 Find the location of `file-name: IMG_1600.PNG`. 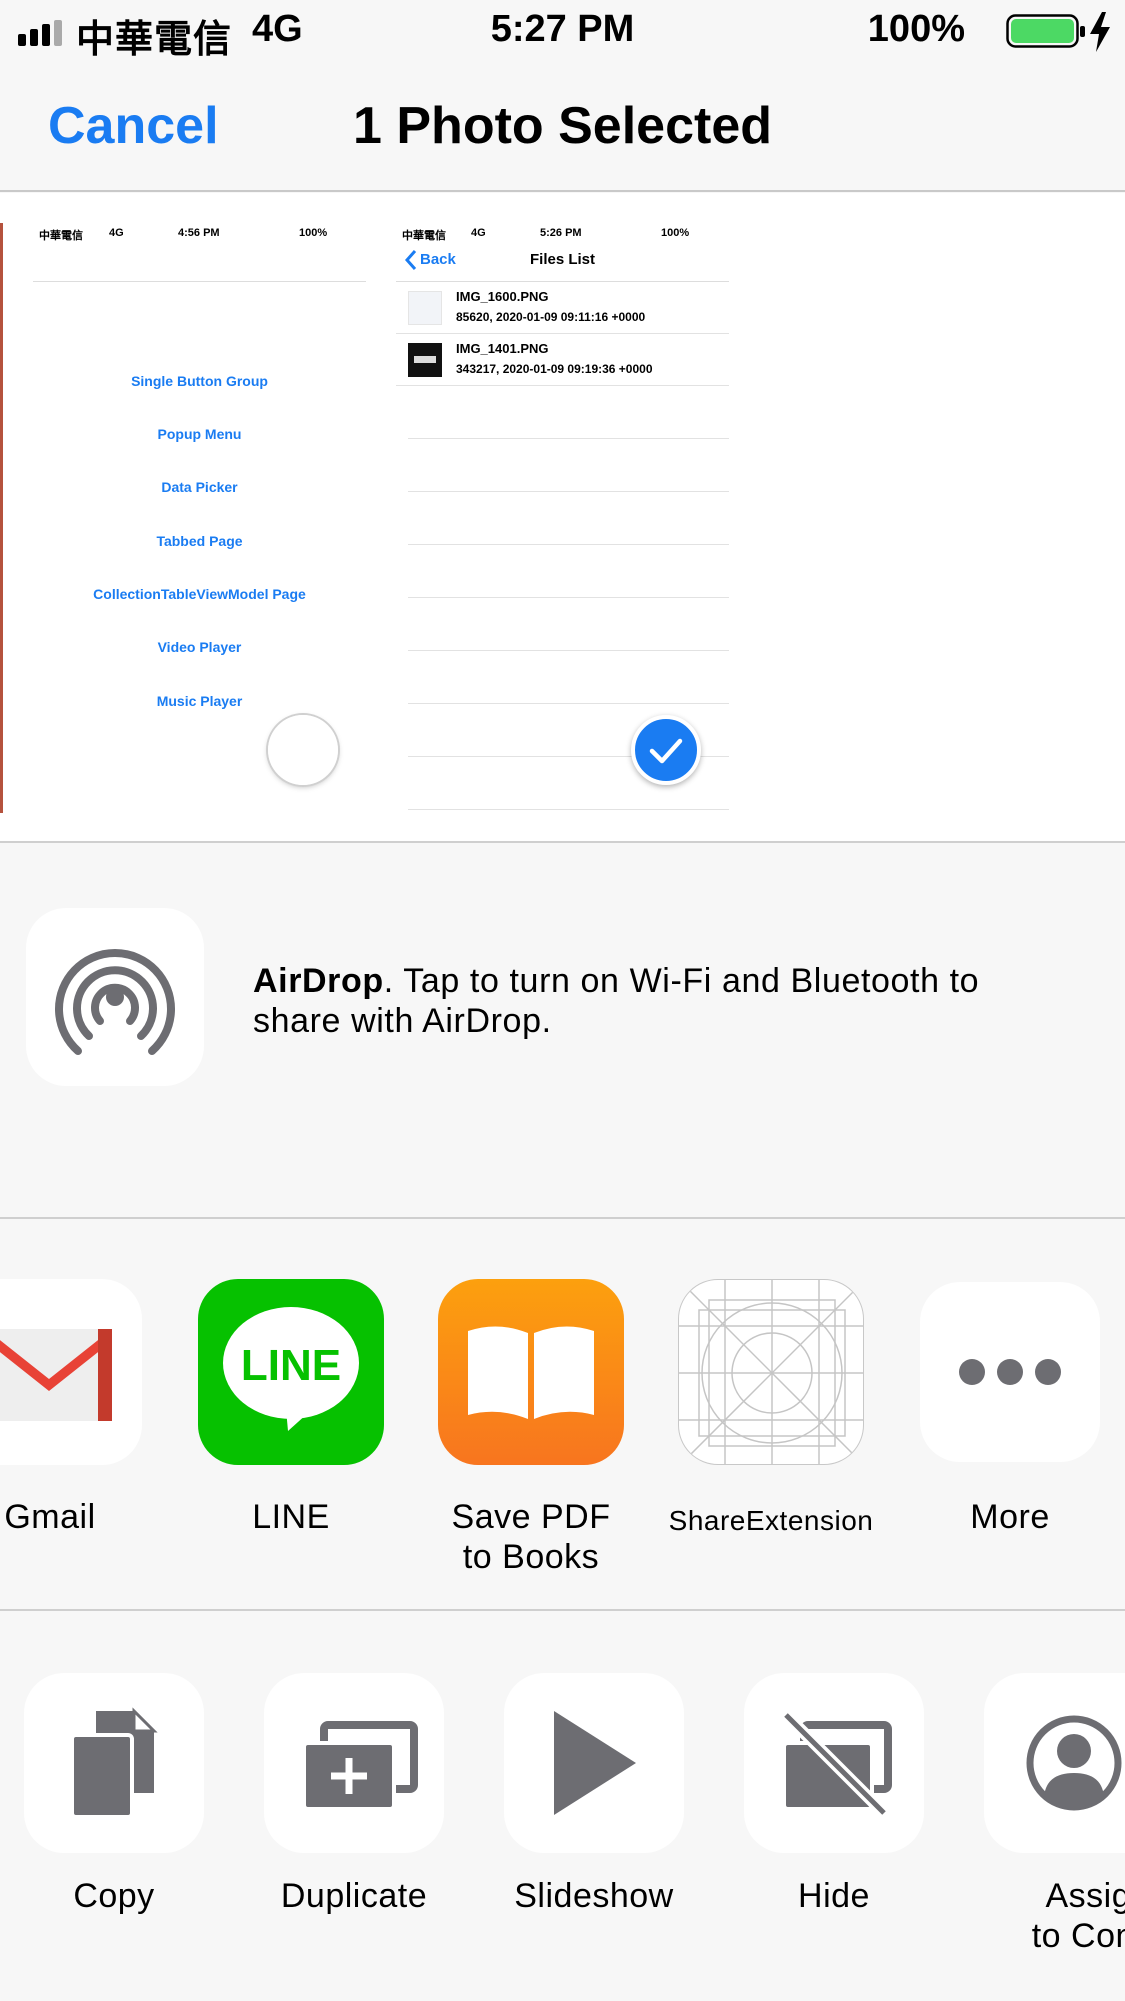

file-name: IMG_1600.PNG is located at coordinates (502, 296).